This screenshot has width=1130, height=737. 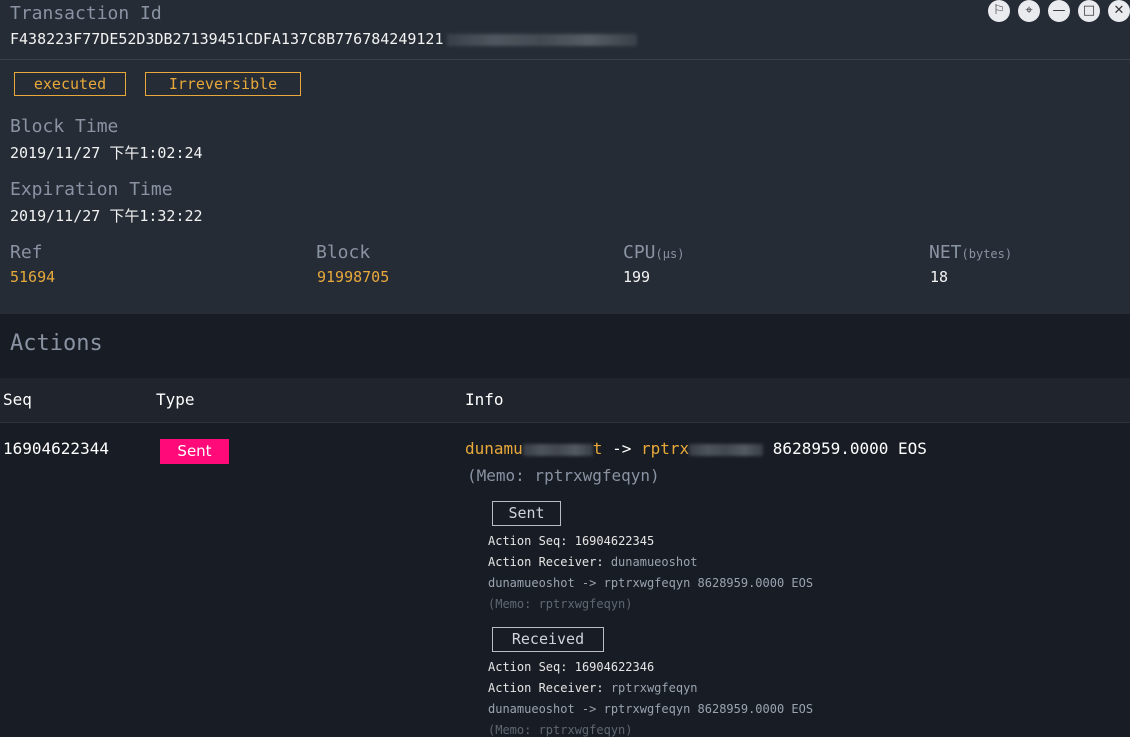 I want to click on minimize-icon: —, so click(x=1059, y=11).